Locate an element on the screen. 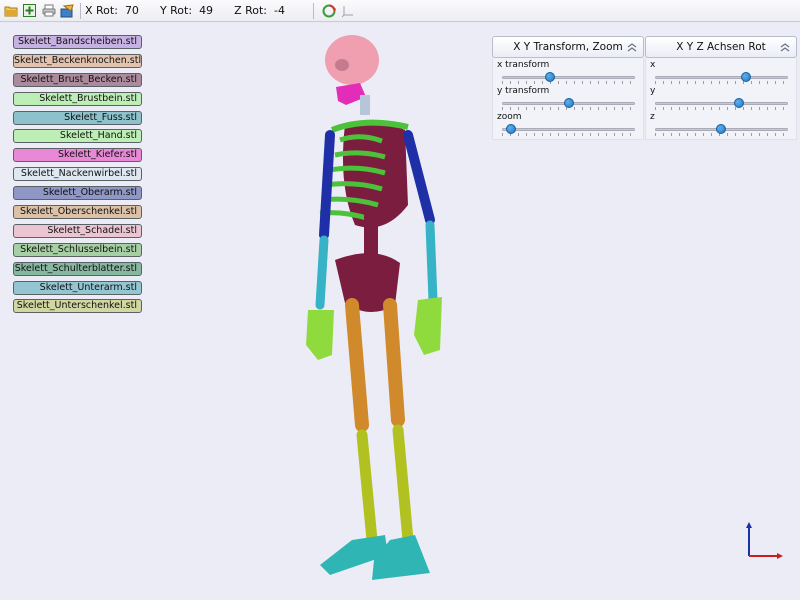 Image resolution: width=800 pixels, height=600 pixels. x-rot-label: X Rot: is located at coordinates (101, 10).